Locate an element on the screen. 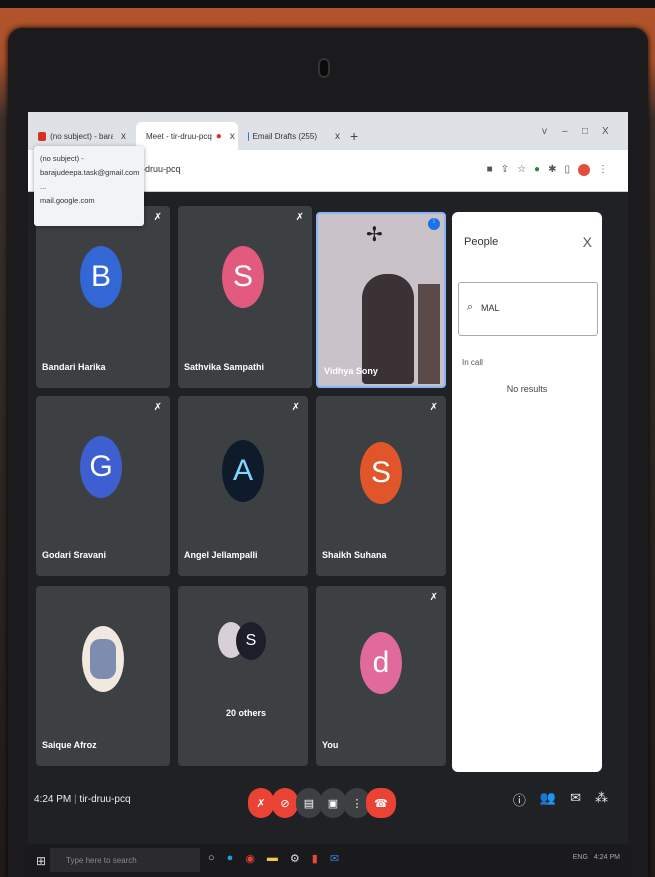  mail-icon: ✉ is located at coordinates (334, 858).